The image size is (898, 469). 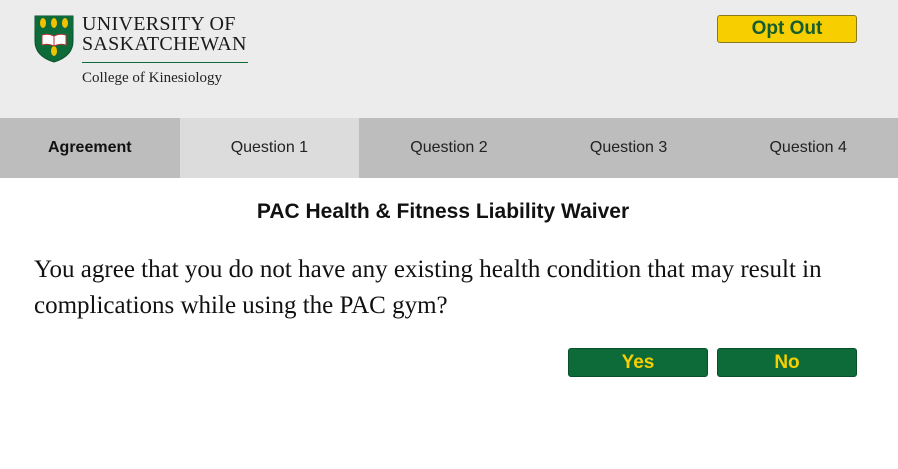 What do you see at coordinates (629, 148) in the screenshot?
I see `tab-question-3: Question 3` at bounding box center [629, 148].